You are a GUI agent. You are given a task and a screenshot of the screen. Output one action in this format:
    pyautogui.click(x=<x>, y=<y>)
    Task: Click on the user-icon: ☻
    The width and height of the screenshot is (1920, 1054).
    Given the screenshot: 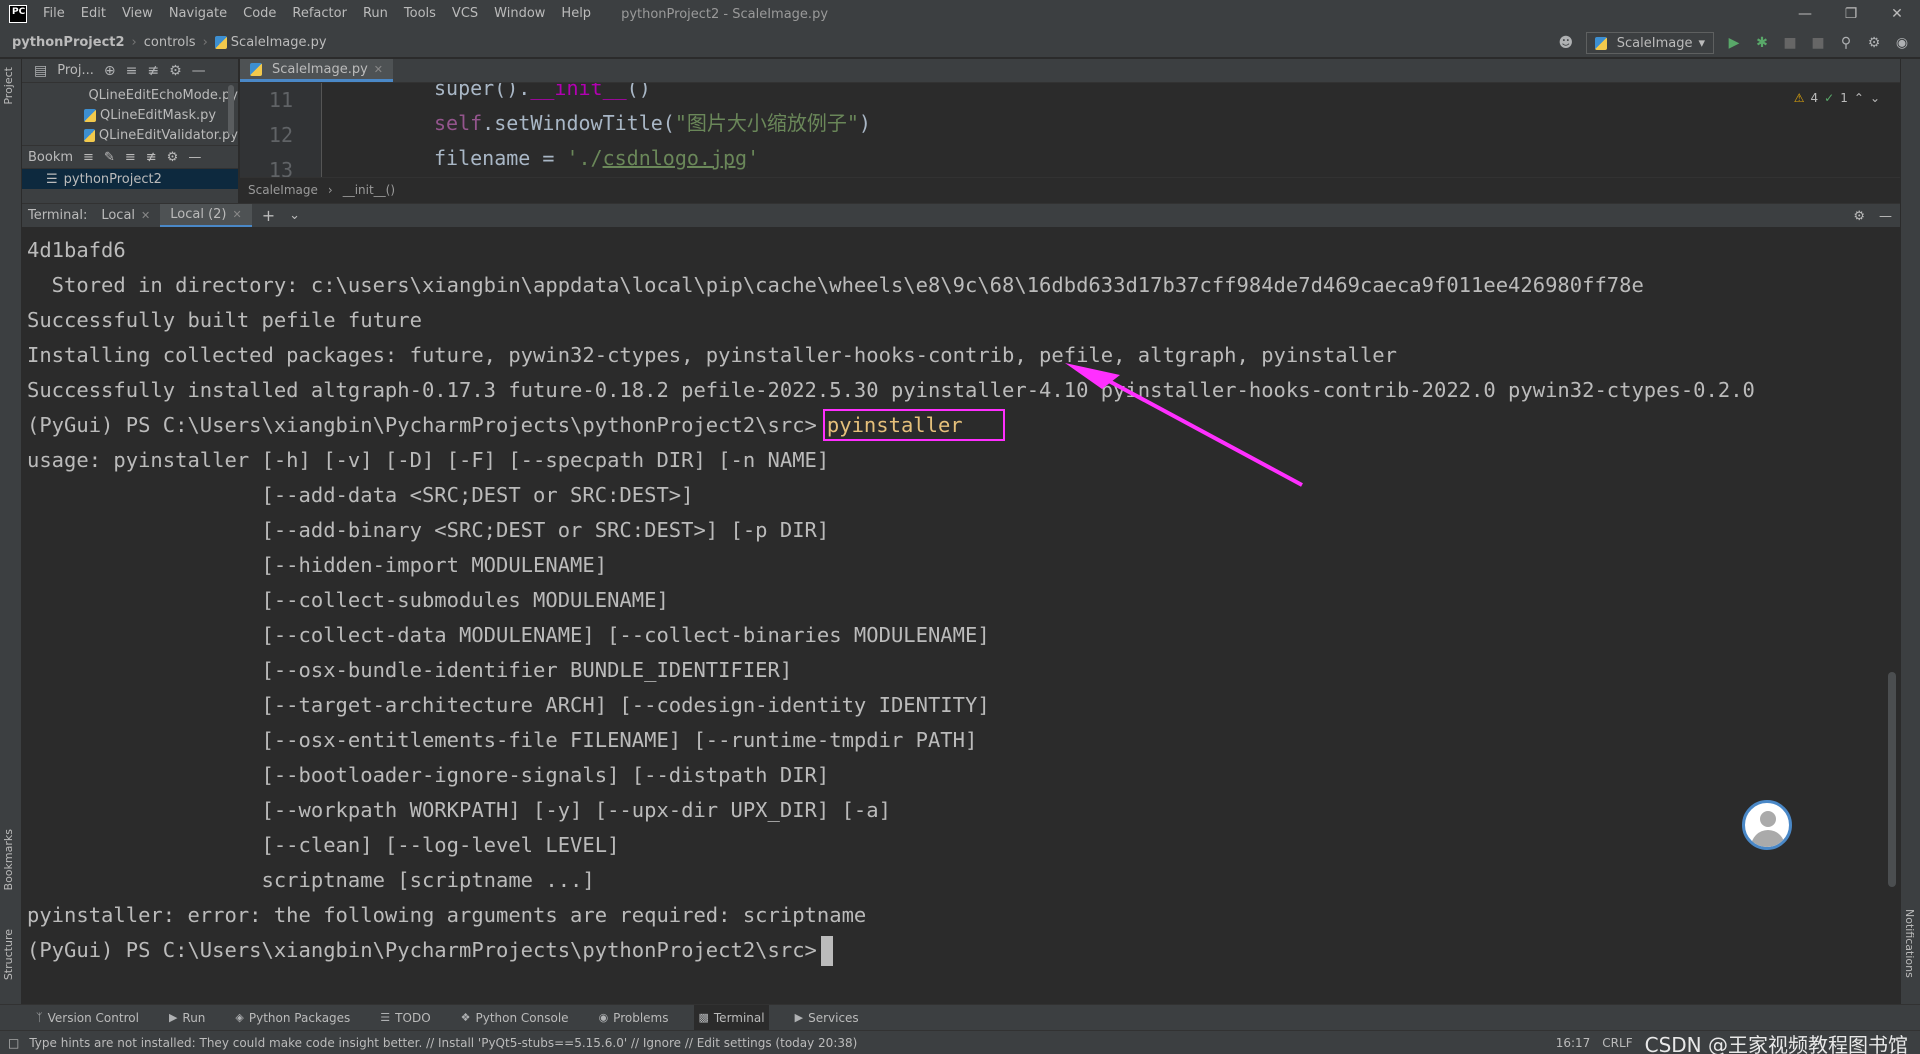 What is the action you would take?
    pyautogui.click(x=1566, y=43)
    